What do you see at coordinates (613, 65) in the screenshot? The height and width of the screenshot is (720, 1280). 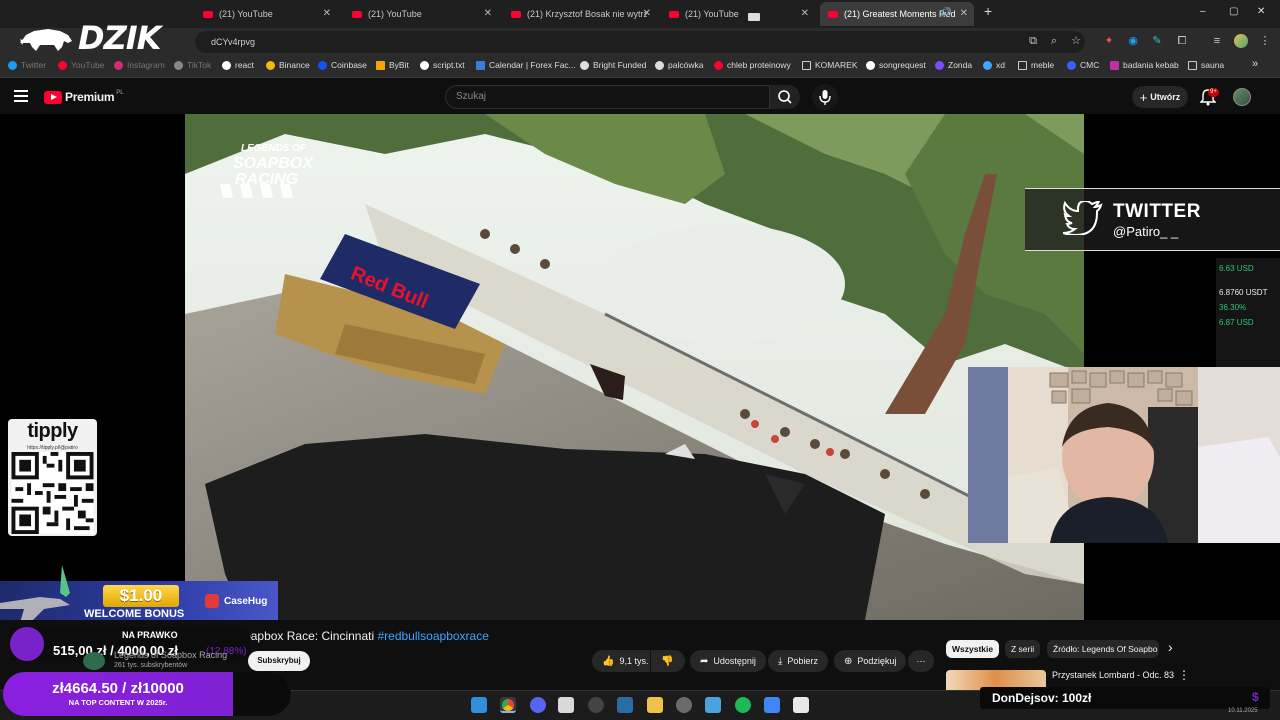 I see `bookmark-item: Bright Funded` at bounding box center [613, 65].